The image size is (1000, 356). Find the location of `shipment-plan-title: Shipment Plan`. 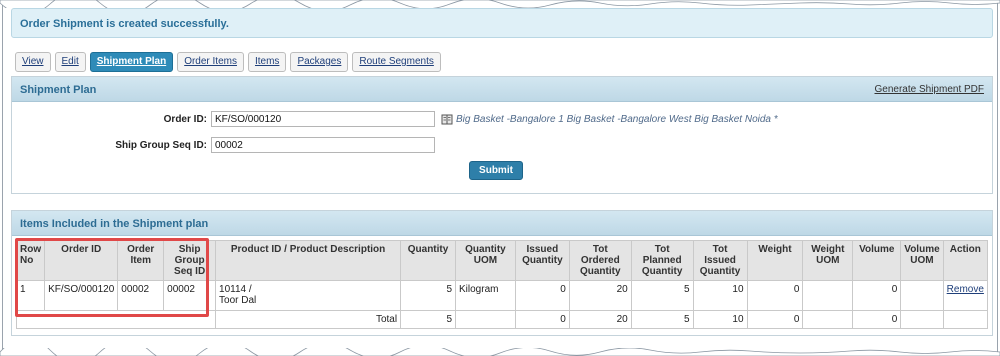

shipment-plan-title: Shipment Plan is located at coordinates (58, 90).